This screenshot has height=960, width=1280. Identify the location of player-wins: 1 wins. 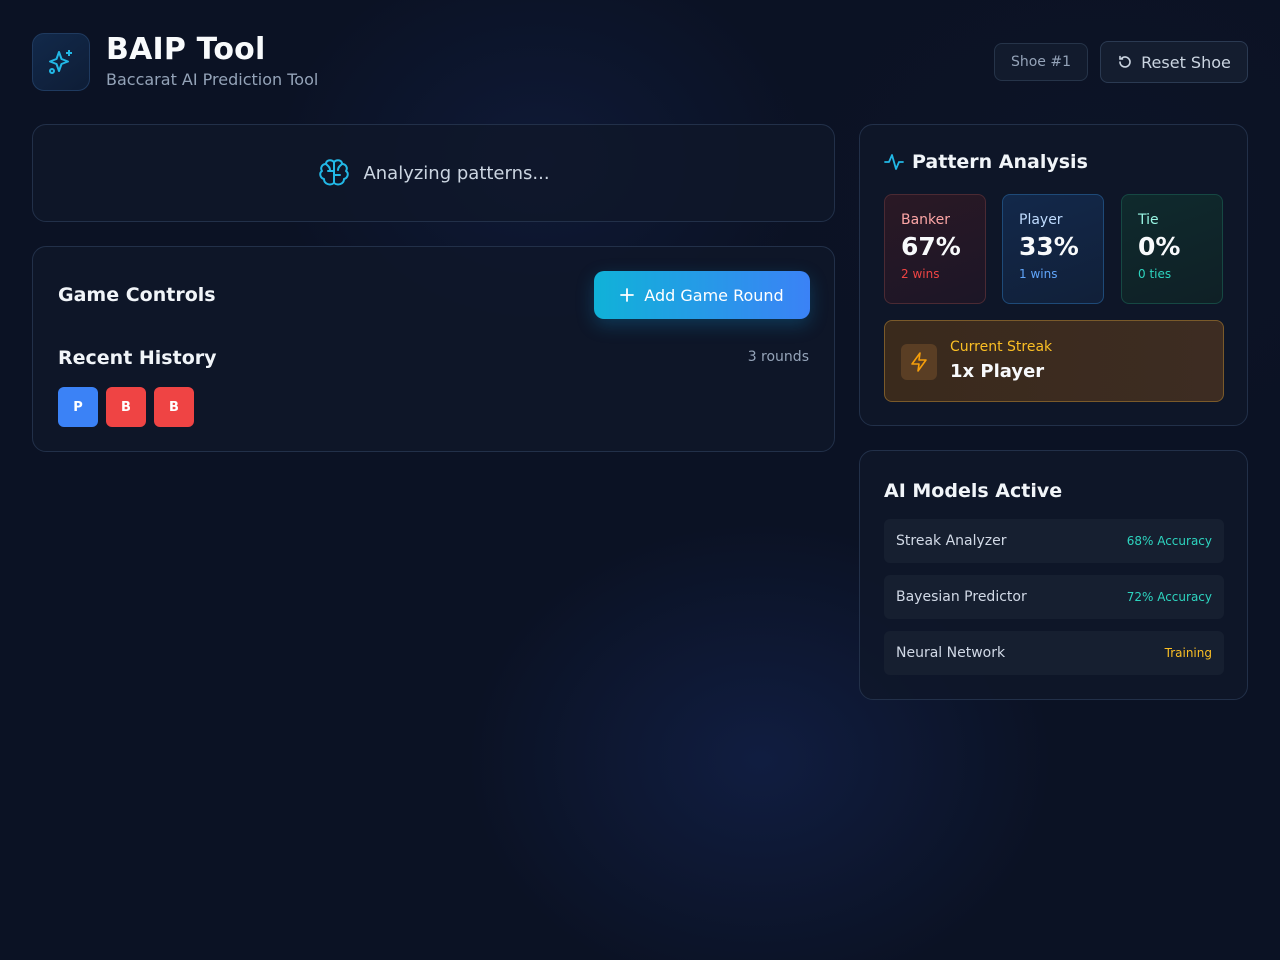
(1038, 274).